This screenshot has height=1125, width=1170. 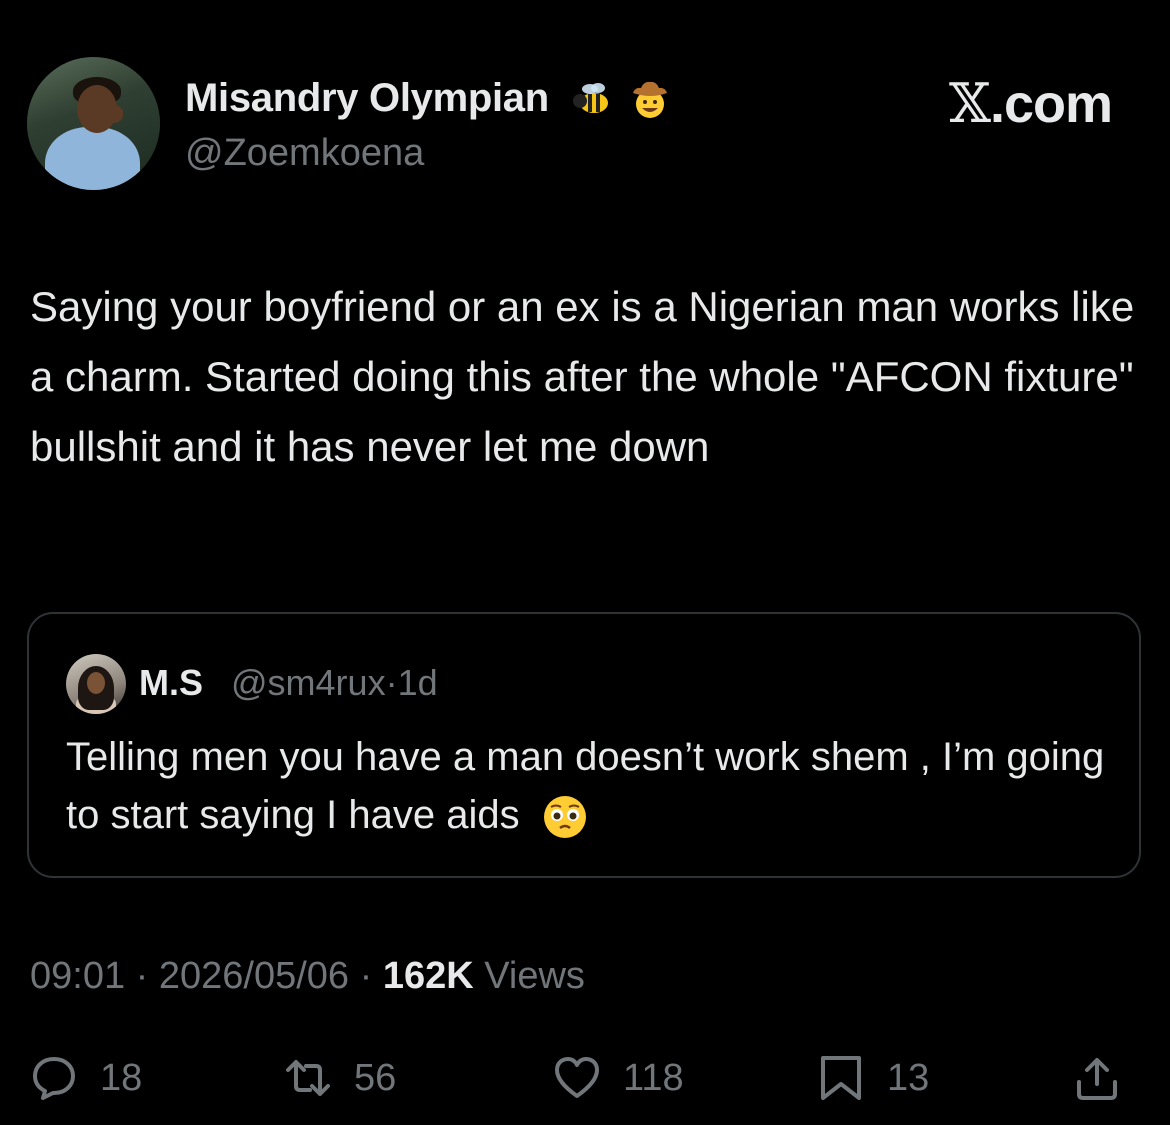 I want to click on share-button, so click(x=1108, y=1078).